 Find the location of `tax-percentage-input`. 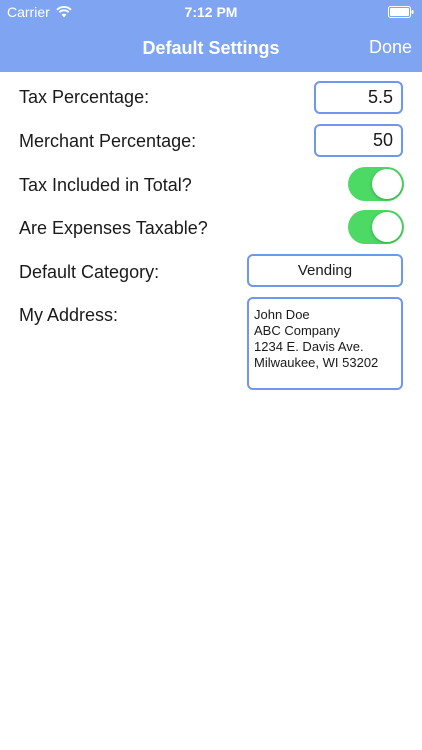

tax-percentage-input is located at coordinates (358, 97).